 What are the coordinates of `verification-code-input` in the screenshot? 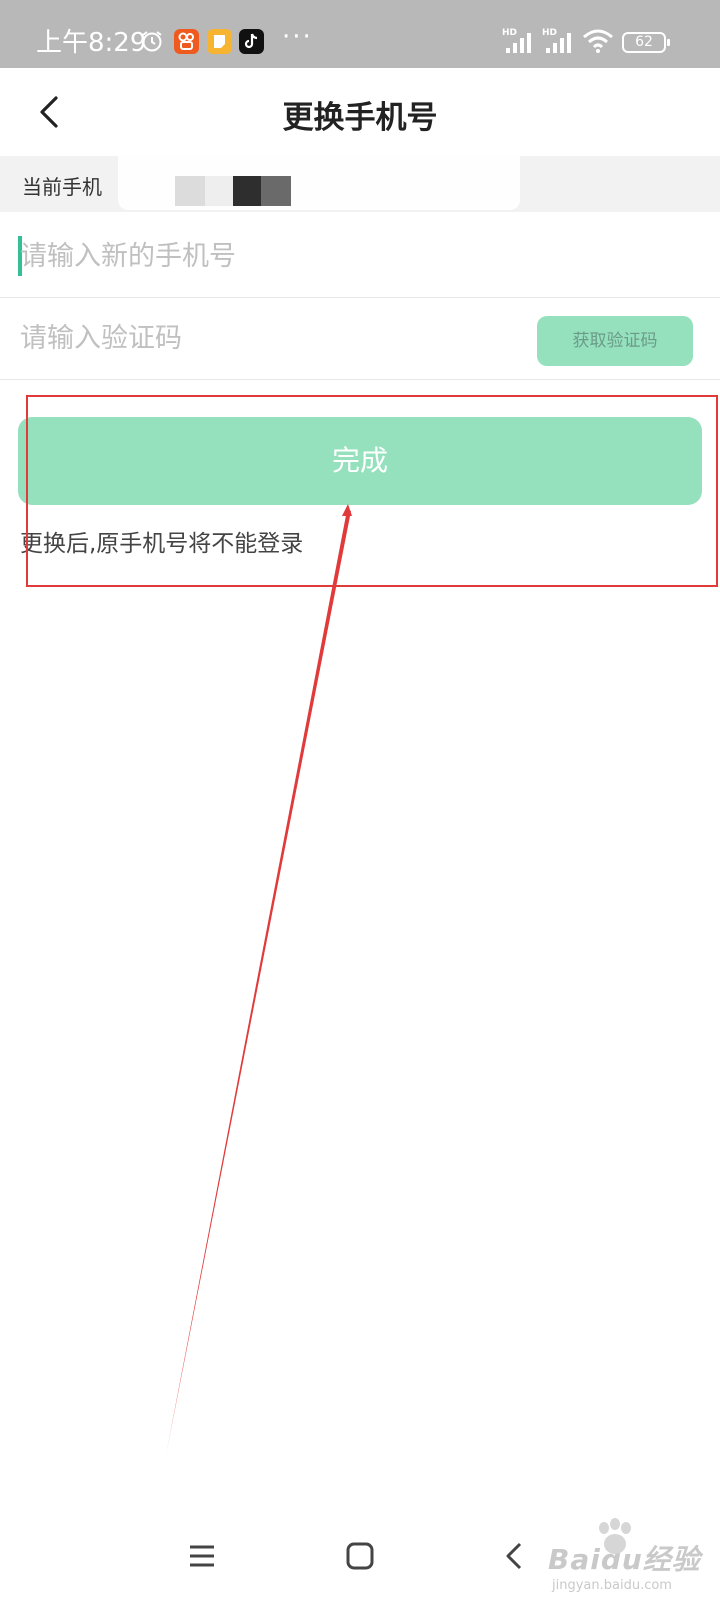 It's located at (260, 338).